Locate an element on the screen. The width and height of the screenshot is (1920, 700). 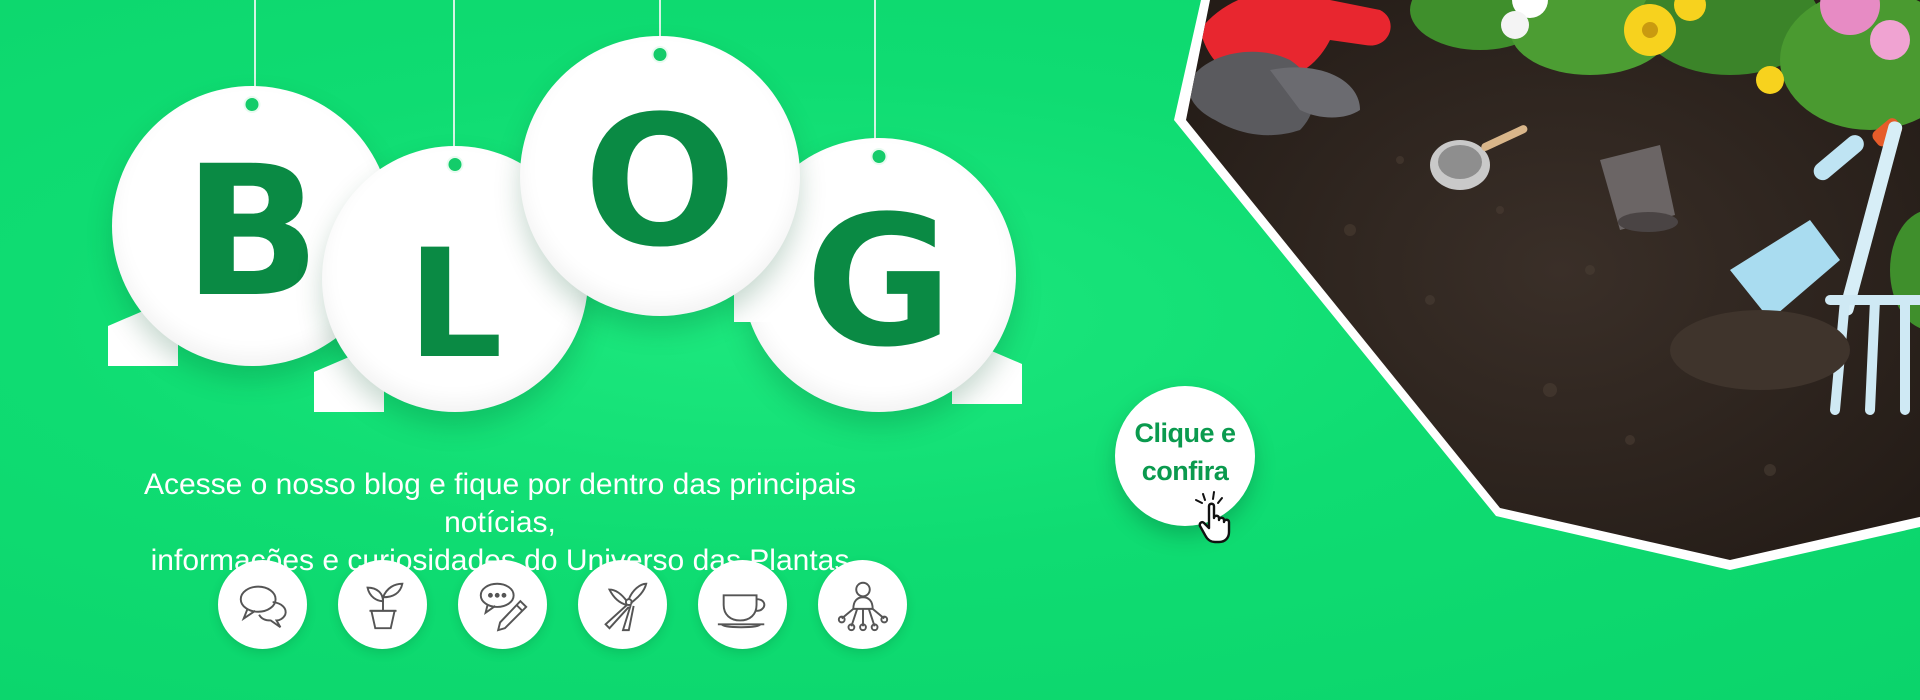
pruning-shears-icon is located at coordinates (625, 606).